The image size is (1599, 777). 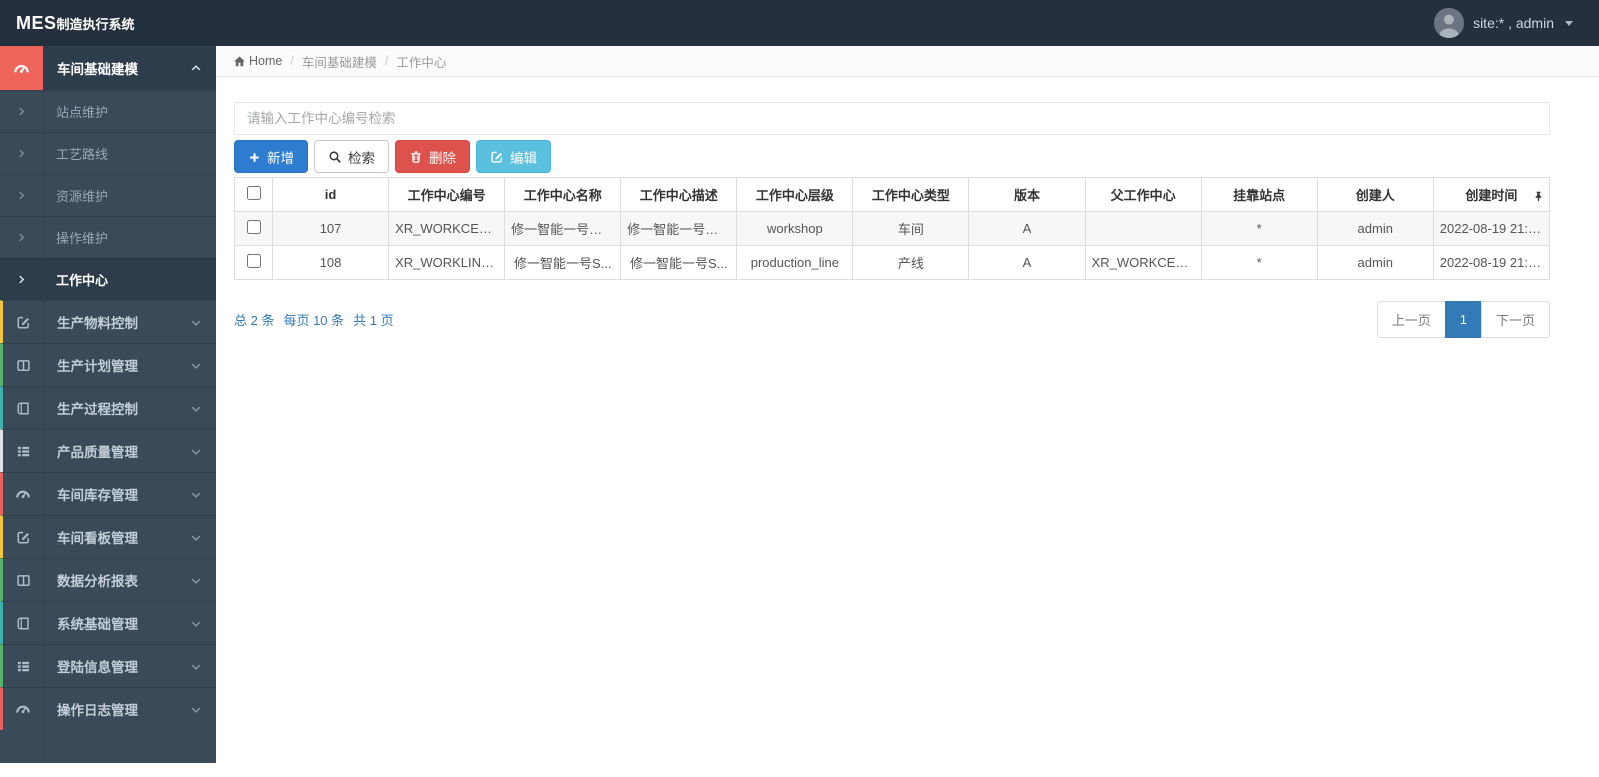 I want to click on plus-icon, so click(x=254, y=156).